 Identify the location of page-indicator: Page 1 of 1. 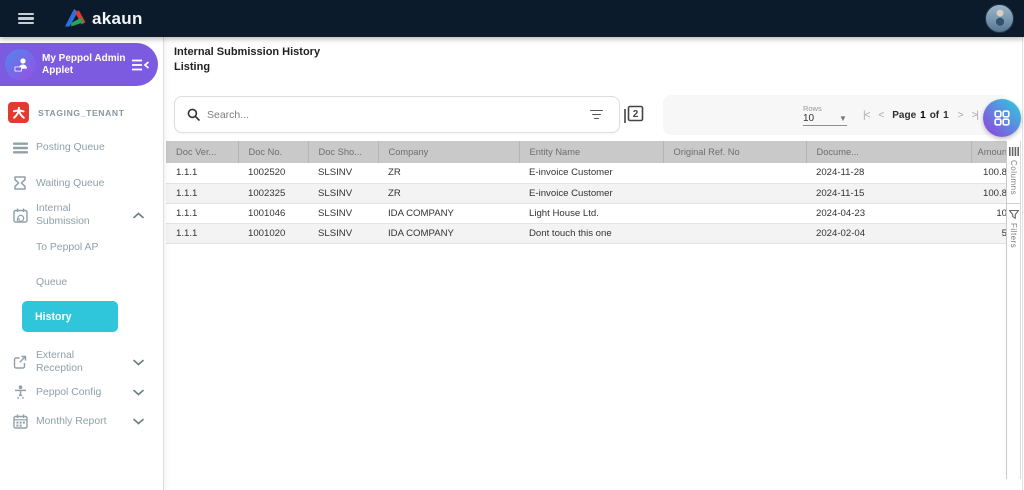
(920, 115).